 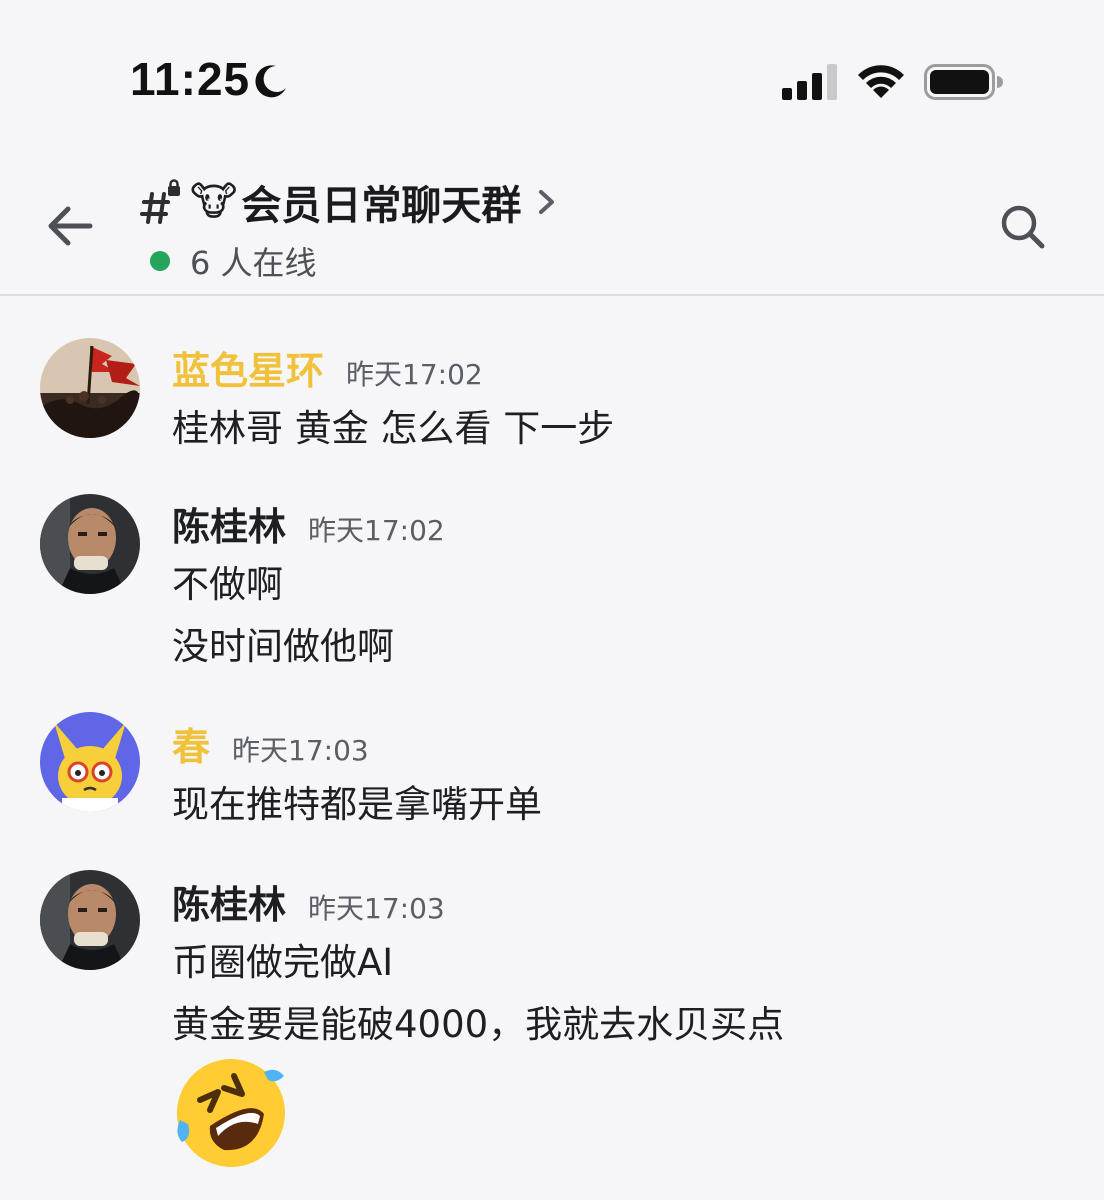 What do you see at coordinates (160, 261) in the screenshot?
I see `online-indicator-dot` at bounding box center [160, 261].